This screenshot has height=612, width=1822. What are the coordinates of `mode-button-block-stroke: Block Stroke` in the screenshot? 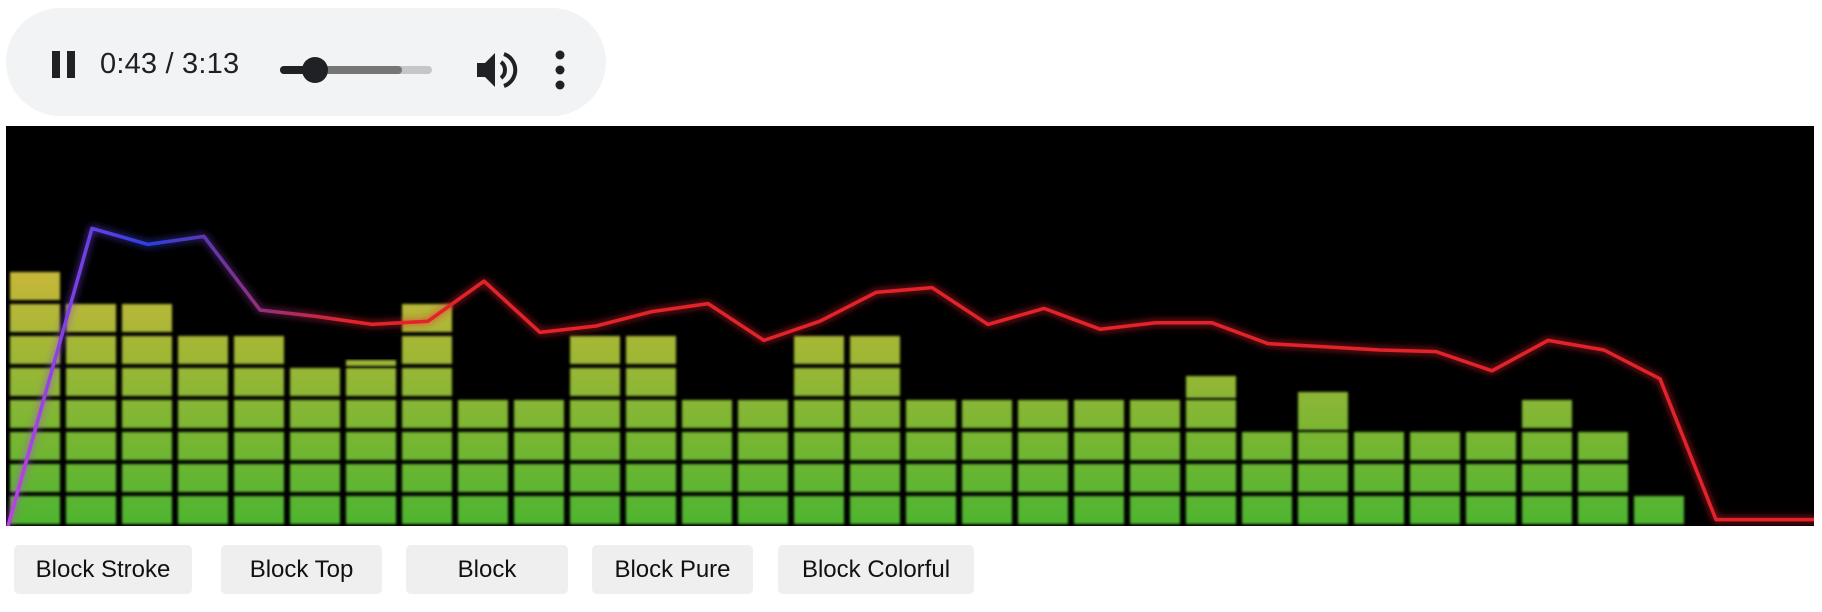 It's located at (103, 569).